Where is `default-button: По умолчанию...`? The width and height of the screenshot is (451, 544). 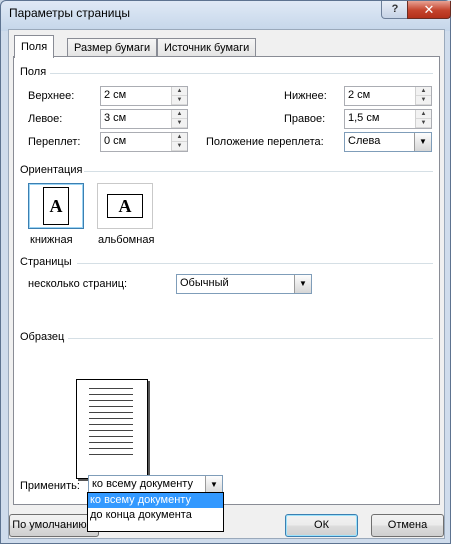 default-button: По умолчанию... is located at coordinates (54, 525).